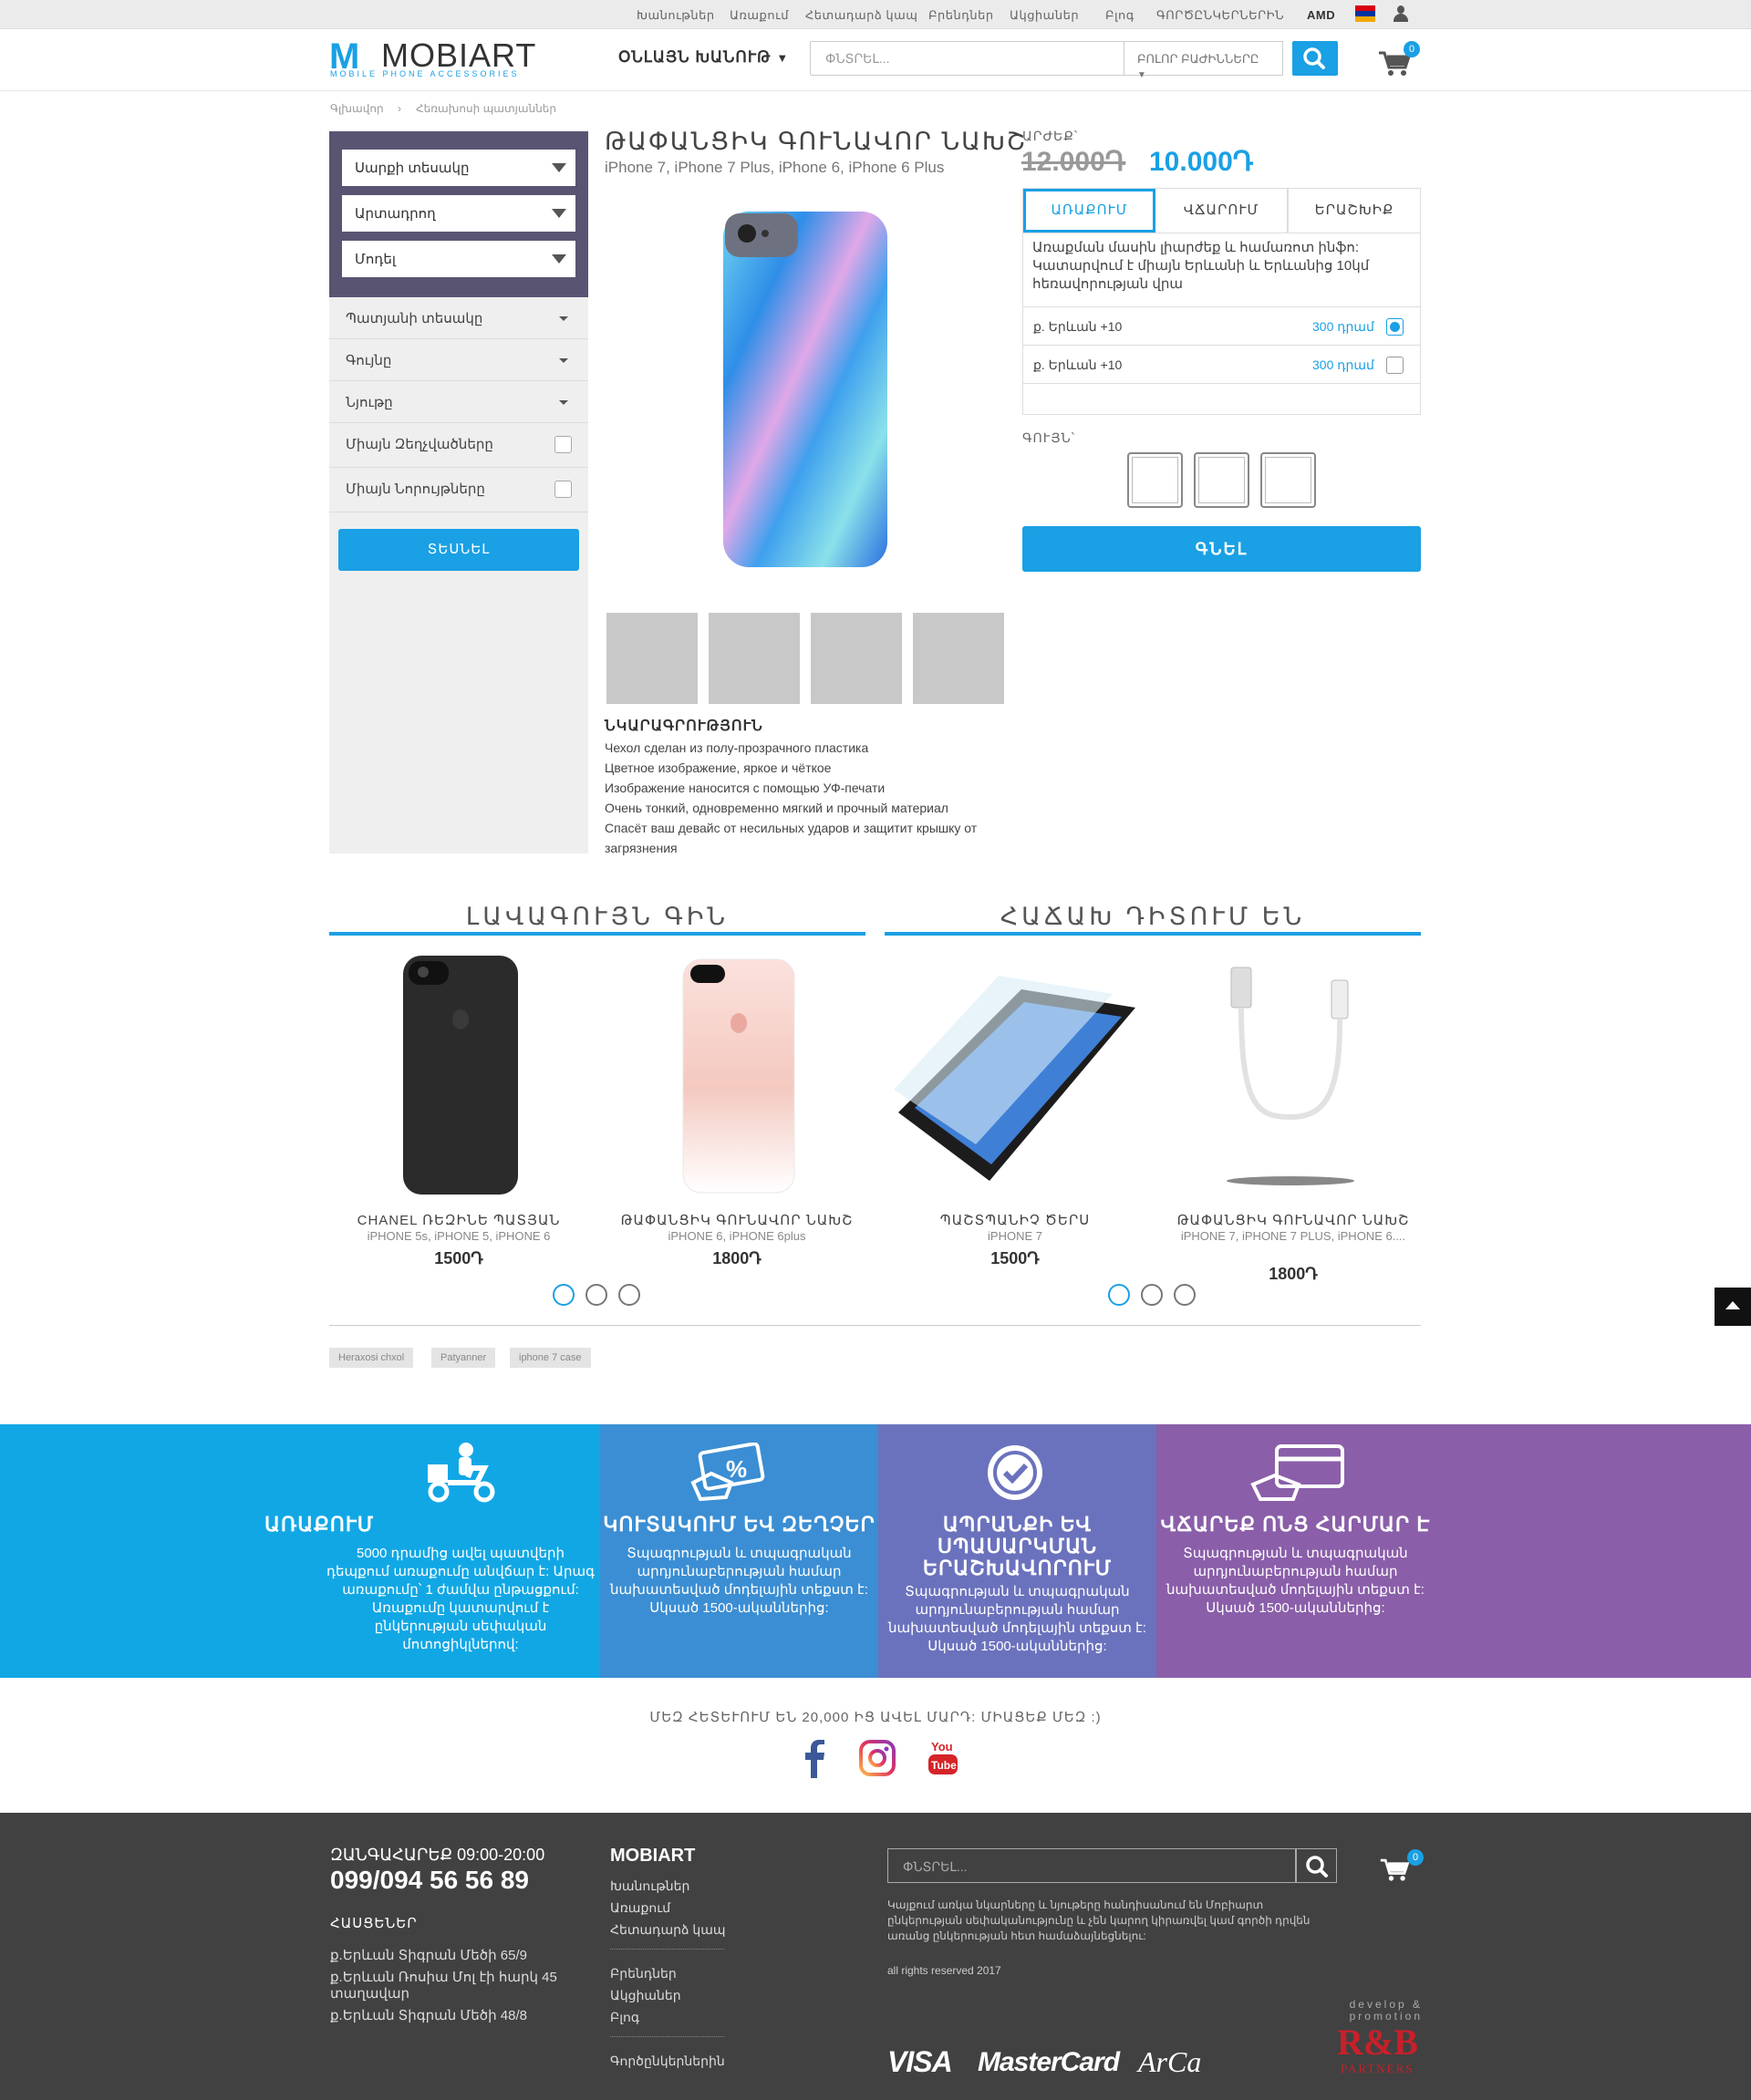  I want to click on footer-link-shops: Խանութներ, so click(649, 1886).